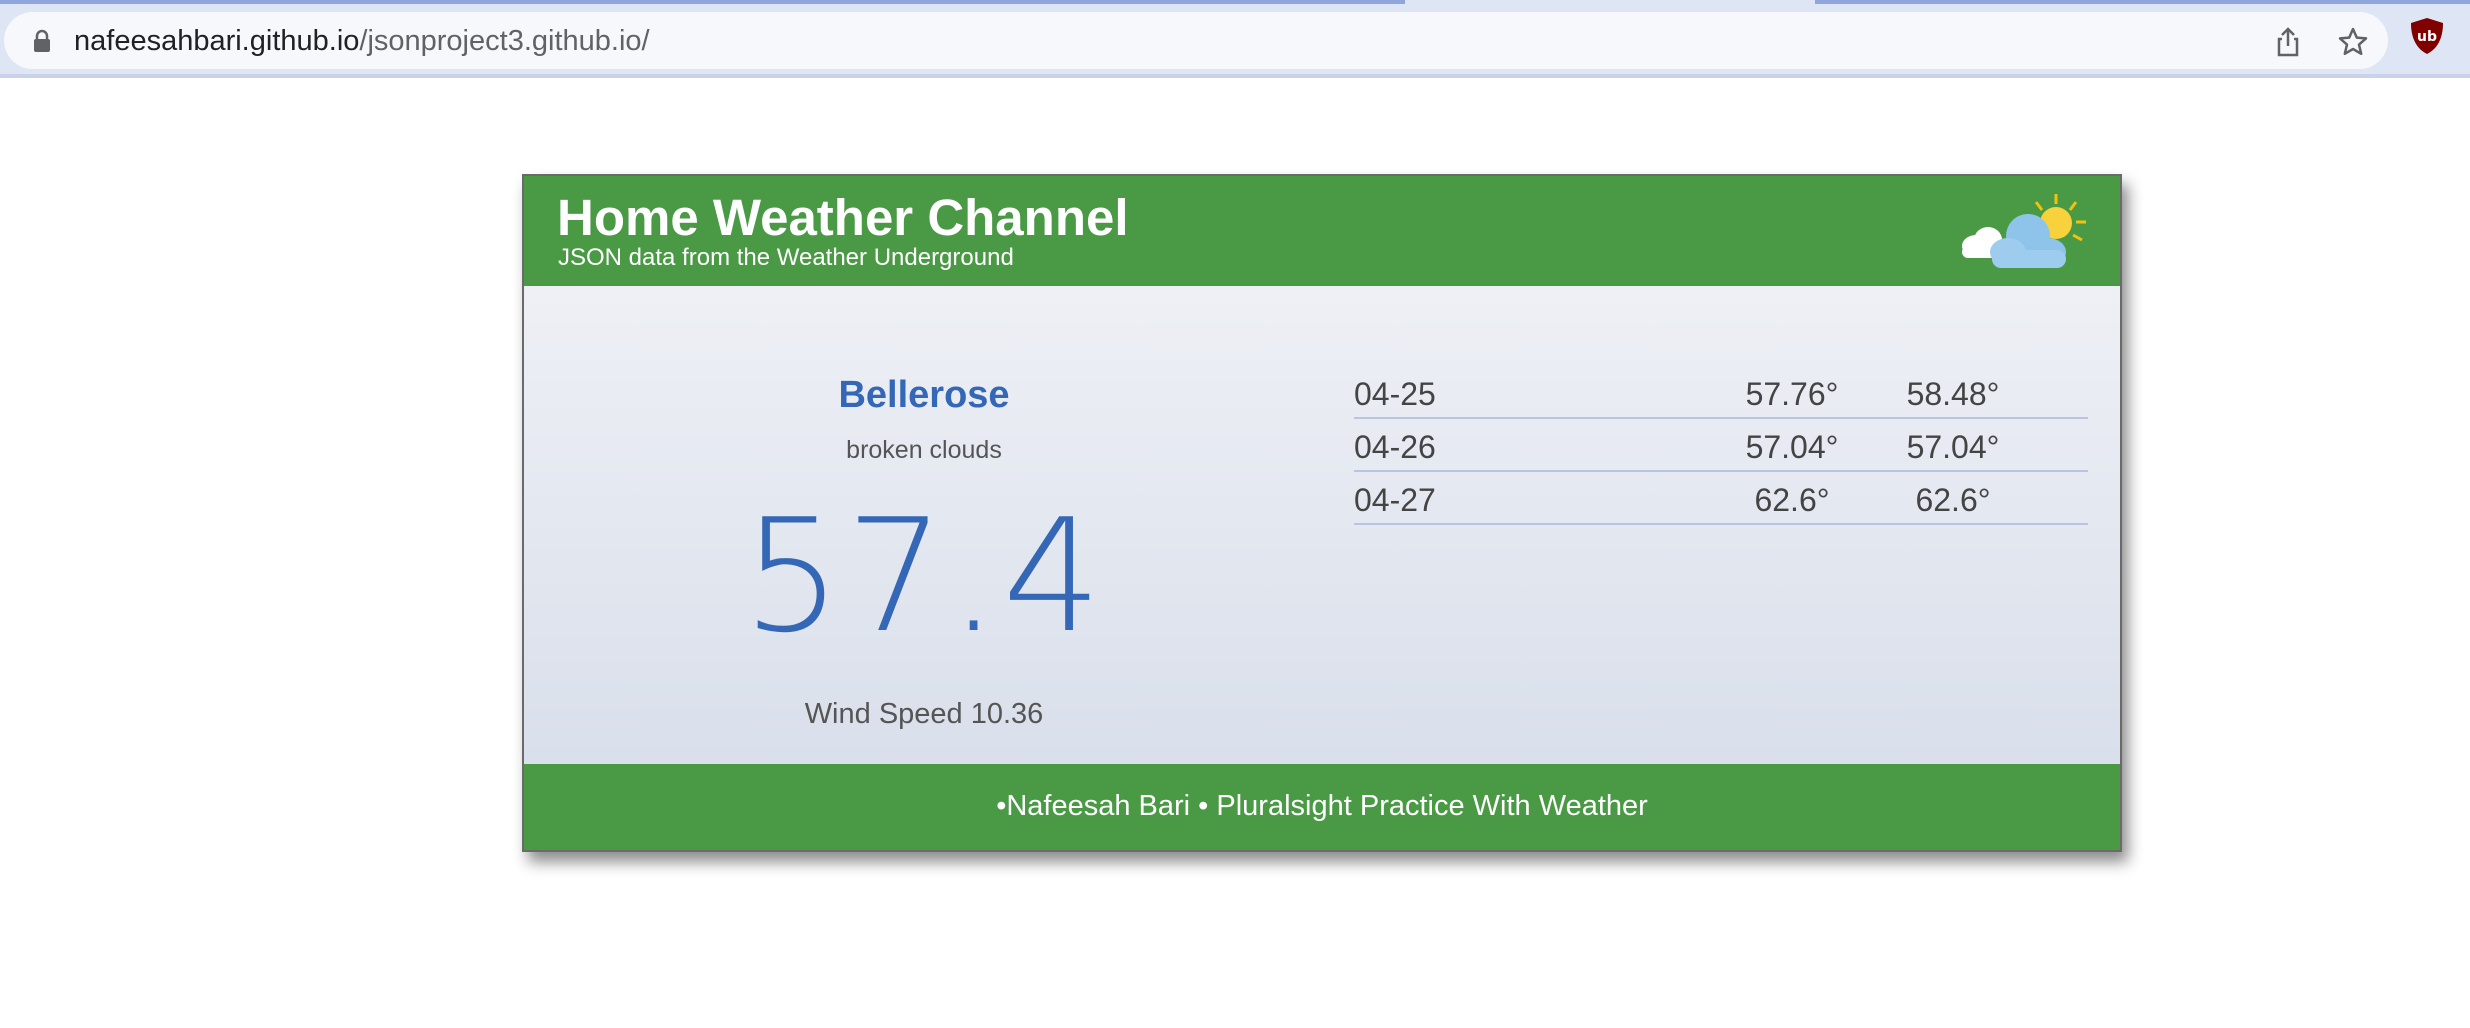 This screenshot has width=2470, height=1028. What do you see at coordinates (504, 41) in the screenshot?
I see `url-path: /jsonproject3.github.io/` at bounding box center [504, 41].